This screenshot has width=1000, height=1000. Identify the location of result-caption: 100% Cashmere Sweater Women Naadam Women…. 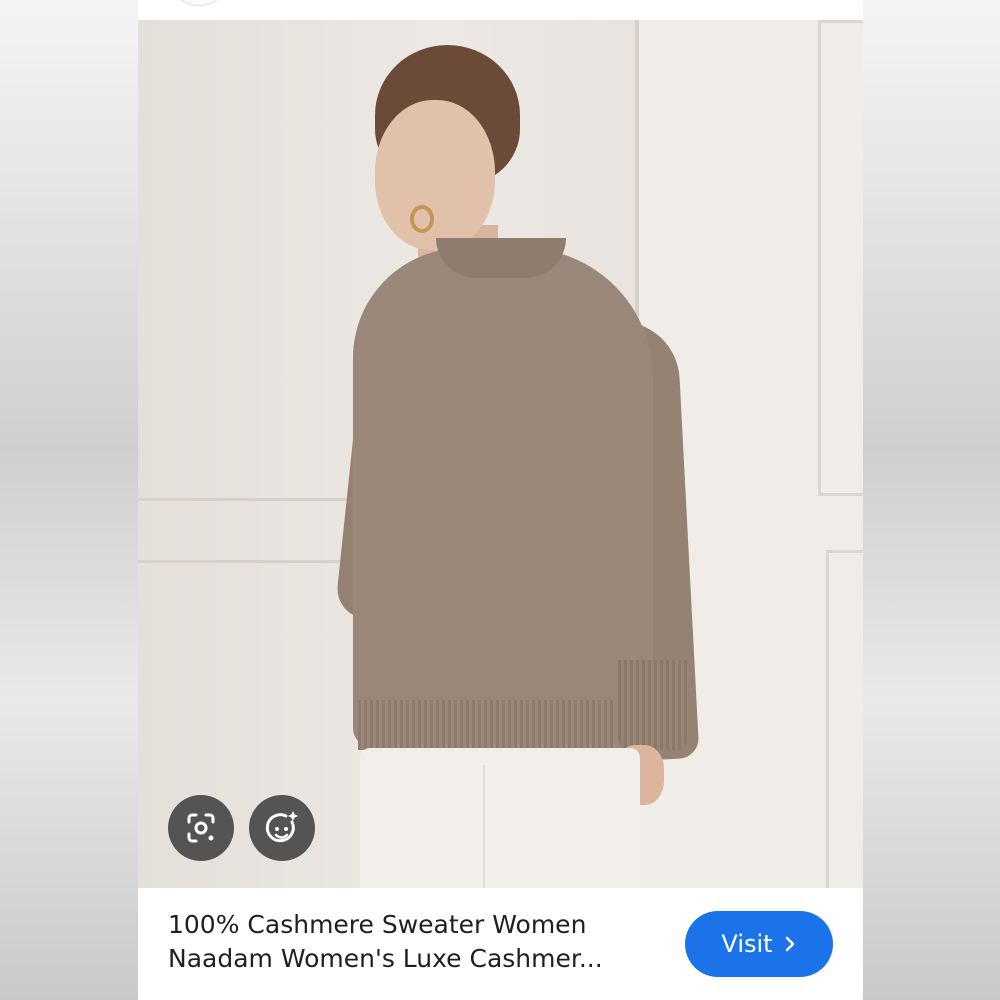
(500, 944).